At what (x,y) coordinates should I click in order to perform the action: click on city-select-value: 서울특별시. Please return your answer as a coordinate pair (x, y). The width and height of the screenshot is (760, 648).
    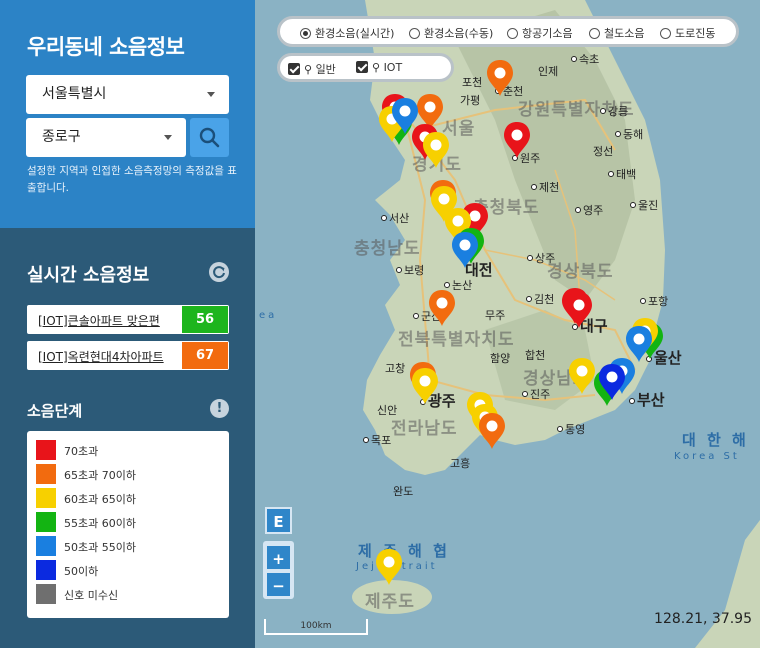
    Looking at the image, I should click on (74, 94).